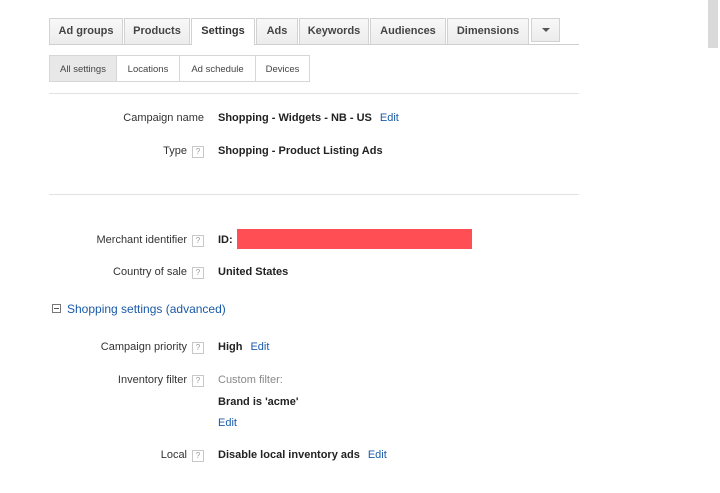  I want to click on inventory-filter-label: Inventory filter, so click(152, 380).